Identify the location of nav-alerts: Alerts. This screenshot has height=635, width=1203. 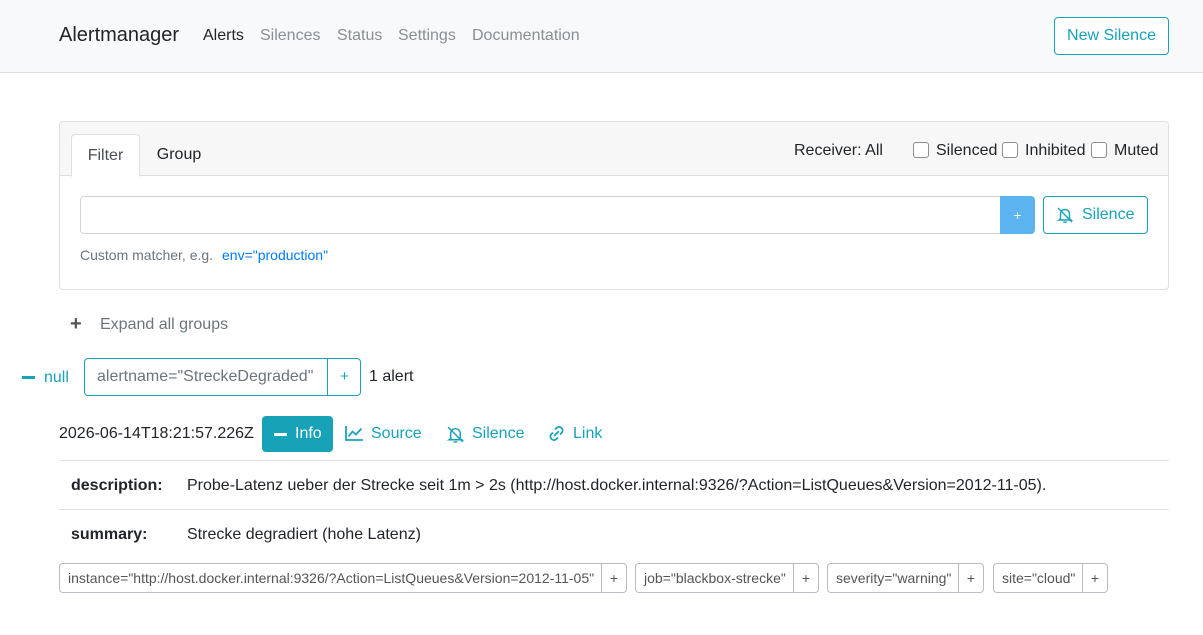
(223, 36).